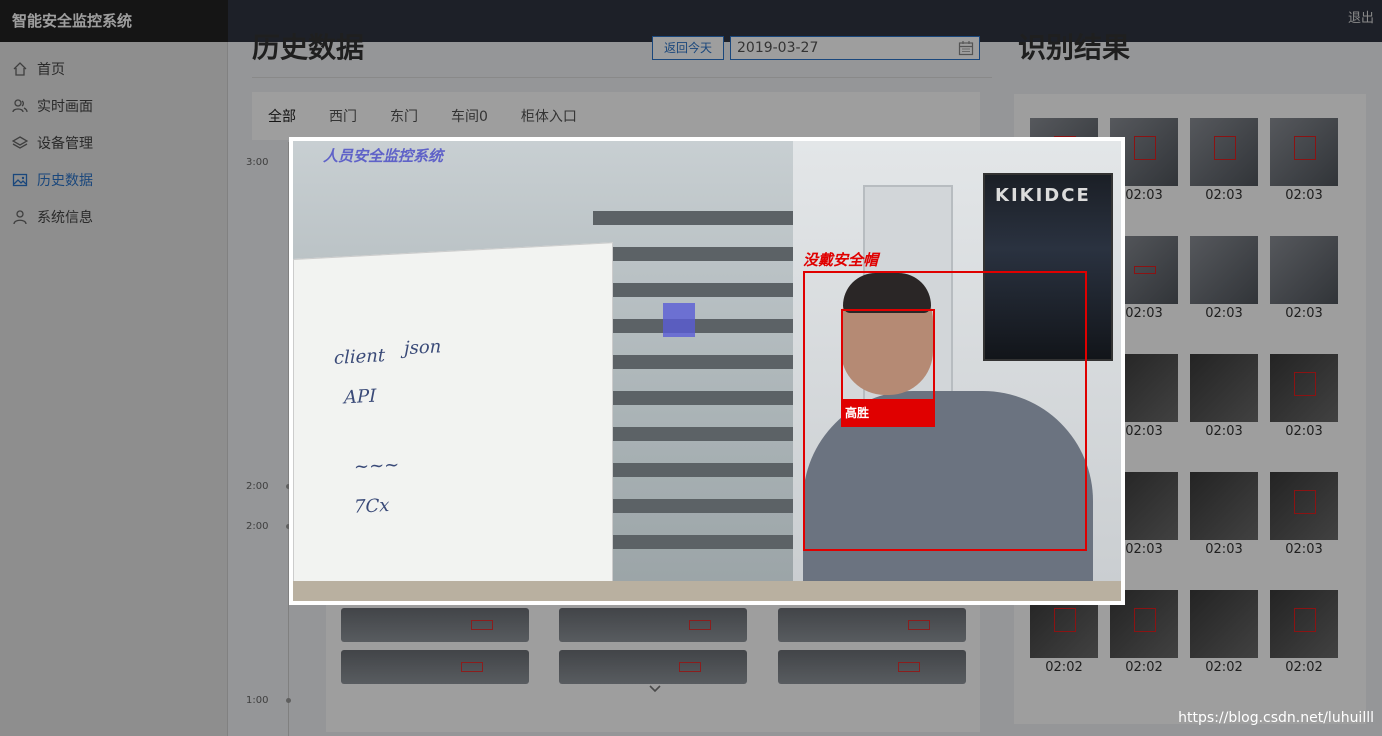 This screenshot has height=736, width=1382. What do you see at coordinates (888, 414) in the screenshot?
I see `person-name-tag: 高胜` at bounding box center [888, 414].